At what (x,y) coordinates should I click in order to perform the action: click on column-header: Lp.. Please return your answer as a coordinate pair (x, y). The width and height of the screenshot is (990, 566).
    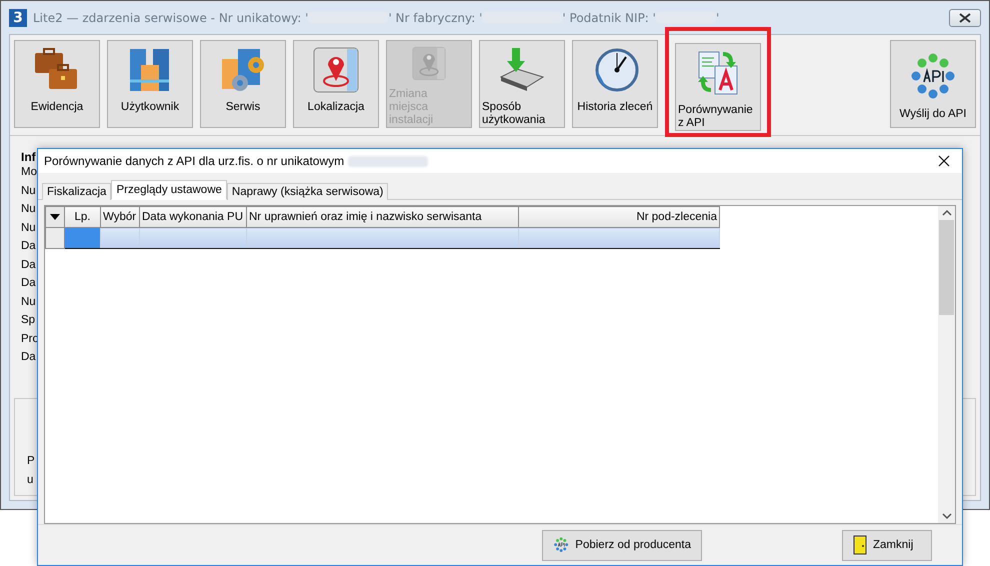
    Looking at the image, I should click on (82, 217).